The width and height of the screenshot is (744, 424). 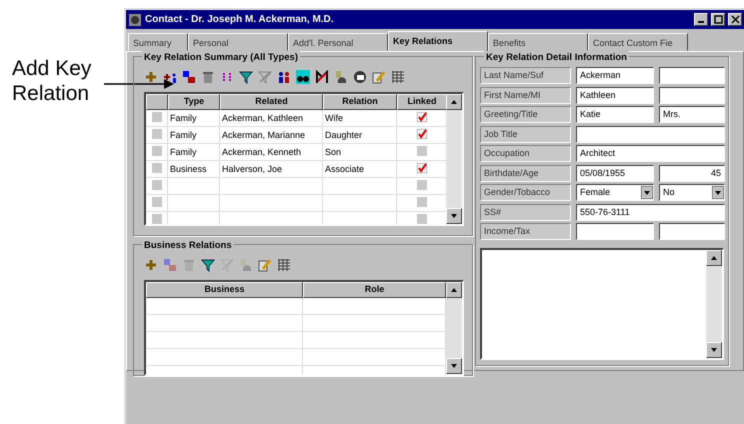 I want to click on binoculars-icon, so click(x=303, y=77).